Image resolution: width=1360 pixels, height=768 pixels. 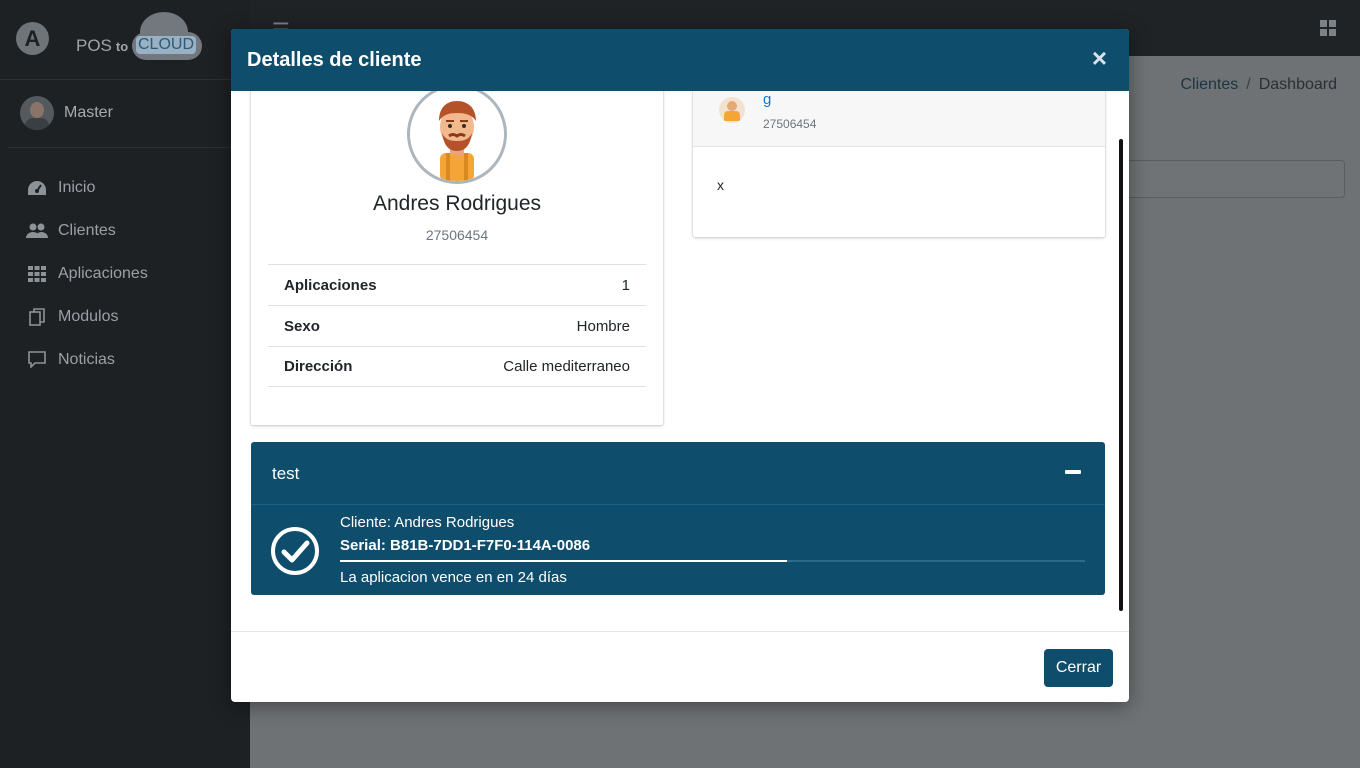 What do you see at coordinates (1099, 58) in the screenshot?
I see `close-icon: ×` at bounding box center [1099, 58].